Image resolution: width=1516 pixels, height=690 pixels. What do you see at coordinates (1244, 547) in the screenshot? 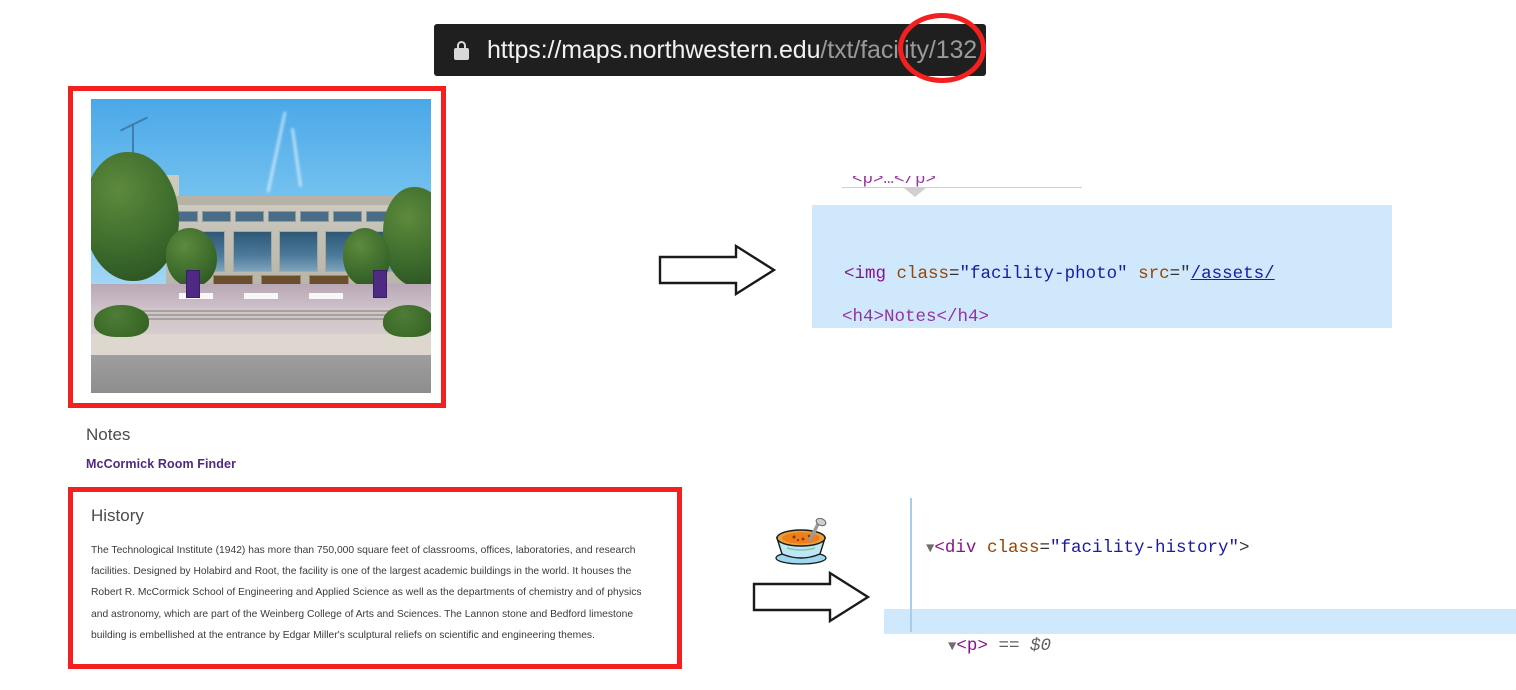
I see `div-tag-close: >` at bounding box center [1244, 547].